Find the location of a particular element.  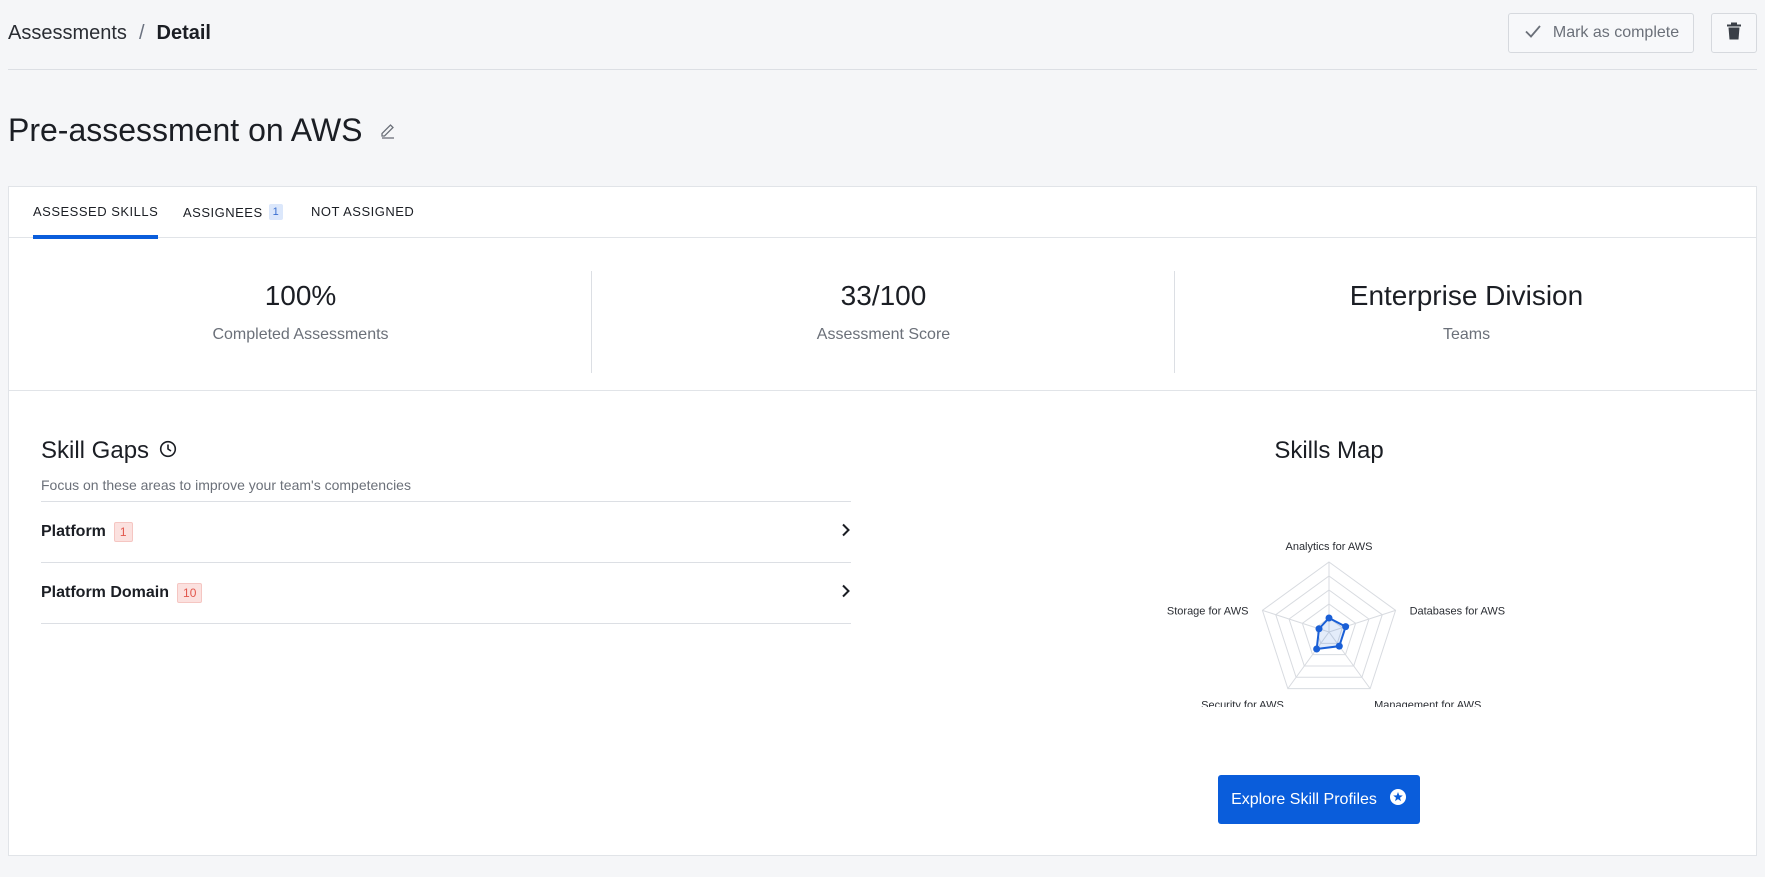

stat-teams: Enterprise Division Teams is located at coordinates (1466, 315).